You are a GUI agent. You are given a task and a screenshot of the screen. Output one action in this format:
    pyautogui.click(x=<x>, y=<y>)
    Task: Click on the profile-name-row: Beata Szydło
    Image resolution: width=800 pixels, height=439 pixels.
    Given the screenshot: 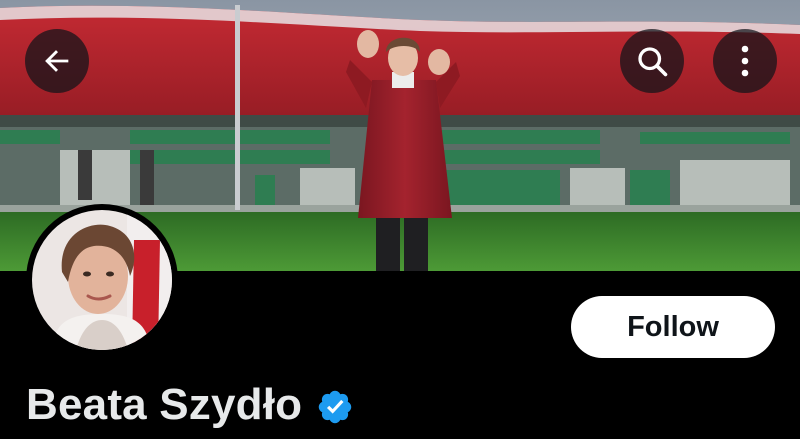 What is the action you would take?
    pyautogui.click(x=190, y=405)
    